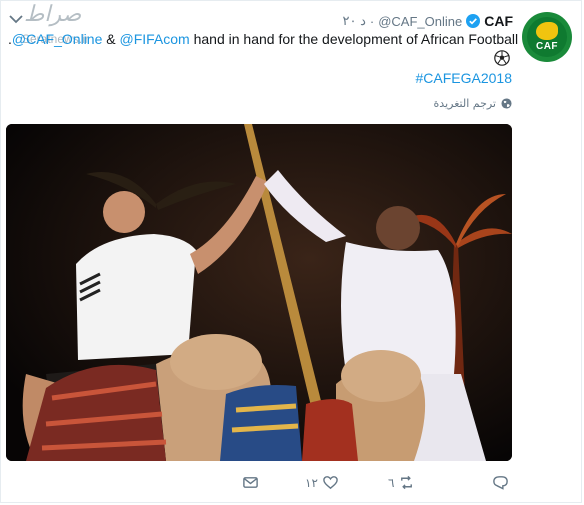 This screenshot has height=505, width=584. Describe the element at coordinates (311, 482) in the screenshot. I see `like-count: ١٢` at that location.